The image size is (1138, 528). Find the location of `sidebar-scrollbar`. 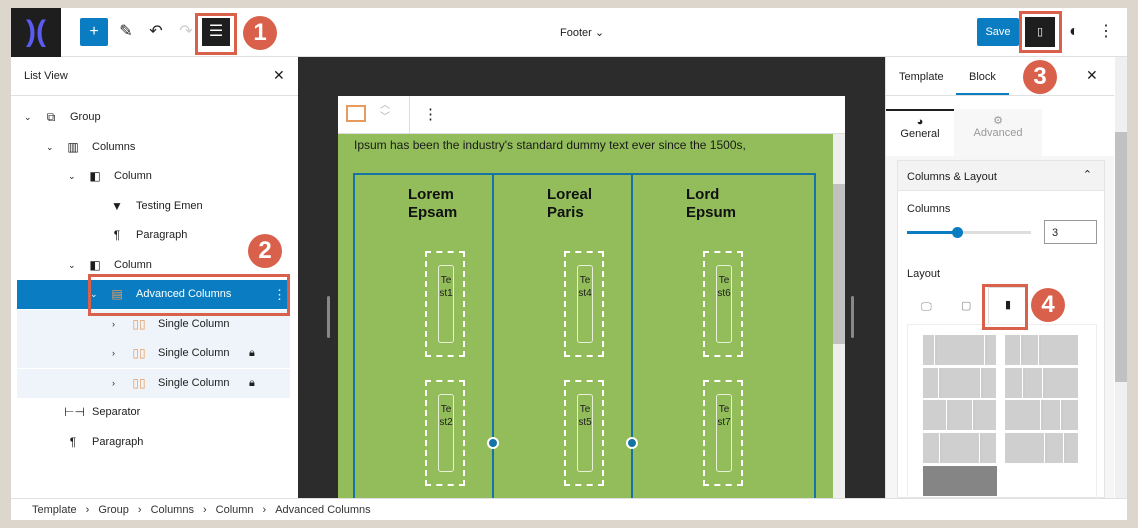

sidebar-scrollbar is located at coordinates (1121, 277).